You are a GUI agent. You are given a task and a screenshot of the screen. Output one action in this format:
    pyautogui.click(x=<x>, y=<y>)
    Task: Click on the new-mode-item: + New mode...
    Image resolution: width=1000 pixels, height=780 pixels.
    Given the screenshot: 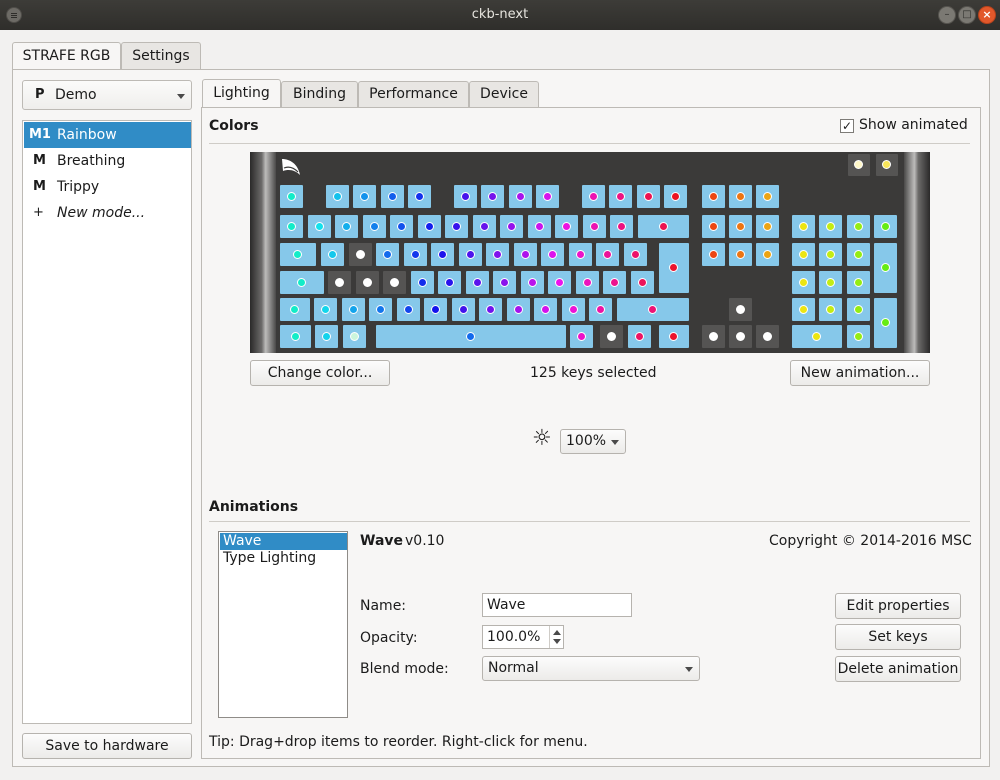 What is the action you would take?
    pyautogui.click(x=107, y=213)
    